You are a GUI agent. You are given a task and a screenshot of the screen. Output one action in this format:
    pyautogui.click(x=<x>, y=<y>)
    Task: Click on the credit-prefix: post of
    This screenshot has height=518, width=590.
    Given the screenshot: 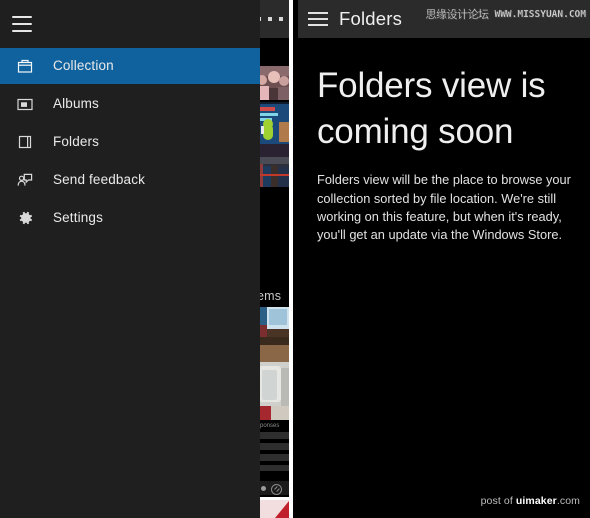 What is the action you would take?
    pyautogui.click(x=498, y=501)
    